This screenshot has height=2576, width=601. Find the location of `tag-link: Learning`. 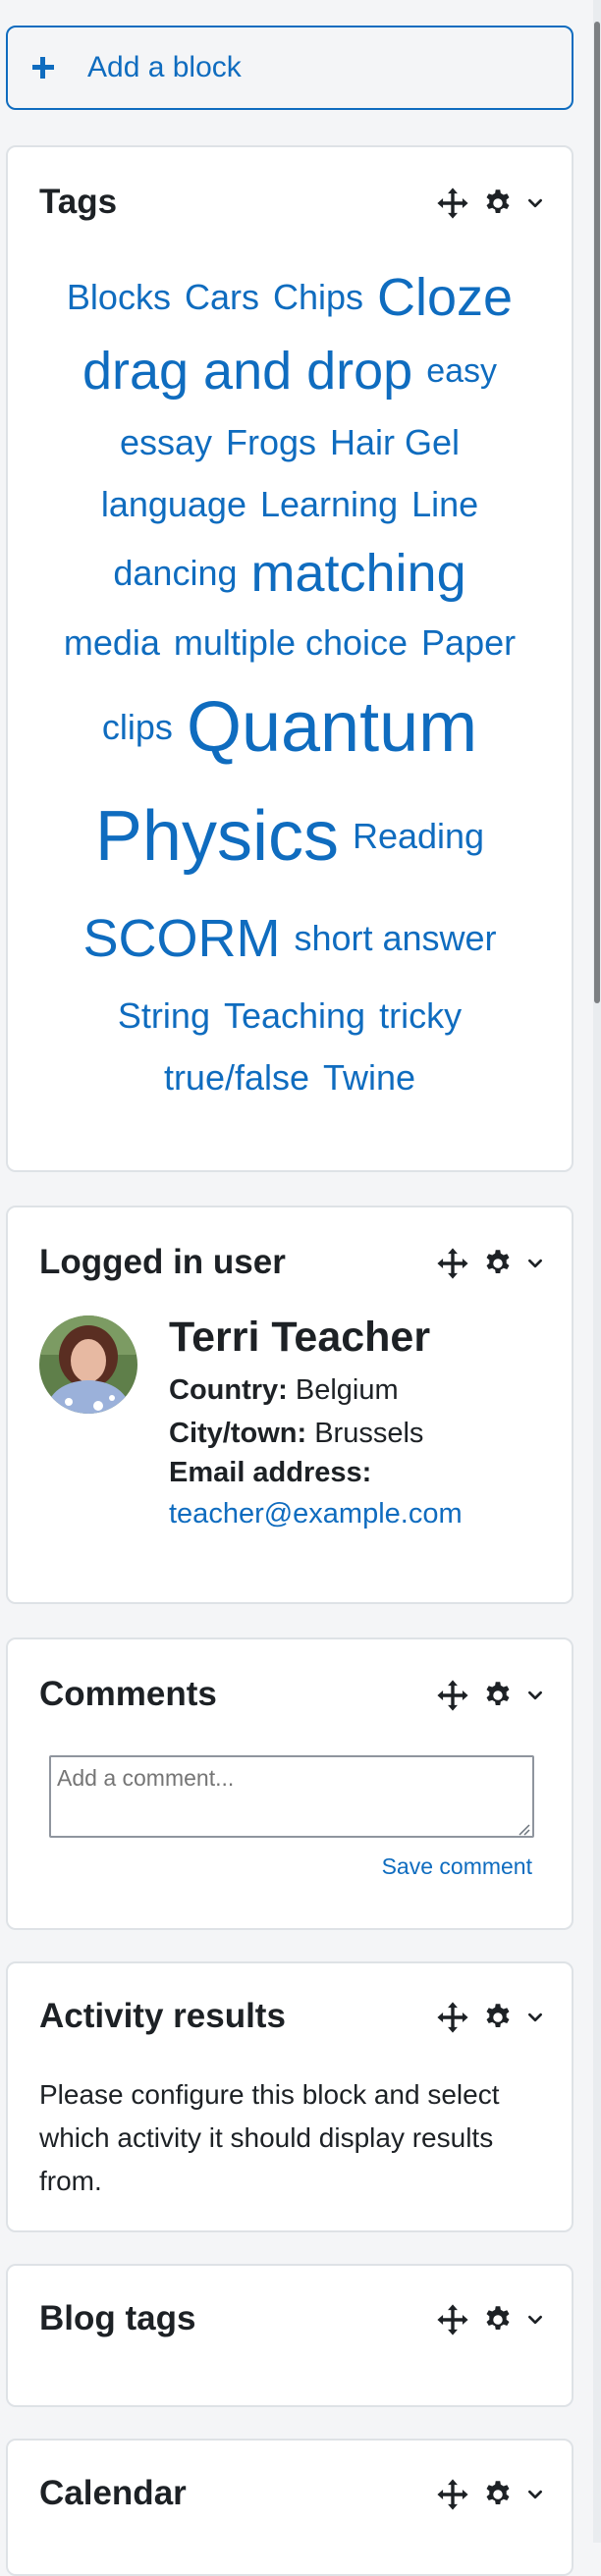

tag-link: Learning is located at coordinates (329, 504).